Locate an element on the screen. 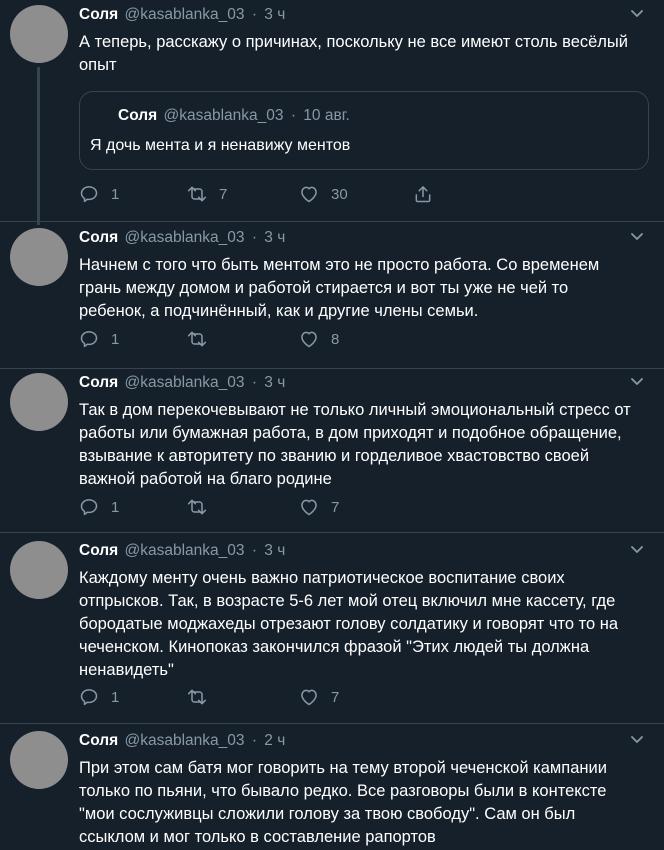  quoted-timestamp: 10 авг. is located at coordinates (326, 115).